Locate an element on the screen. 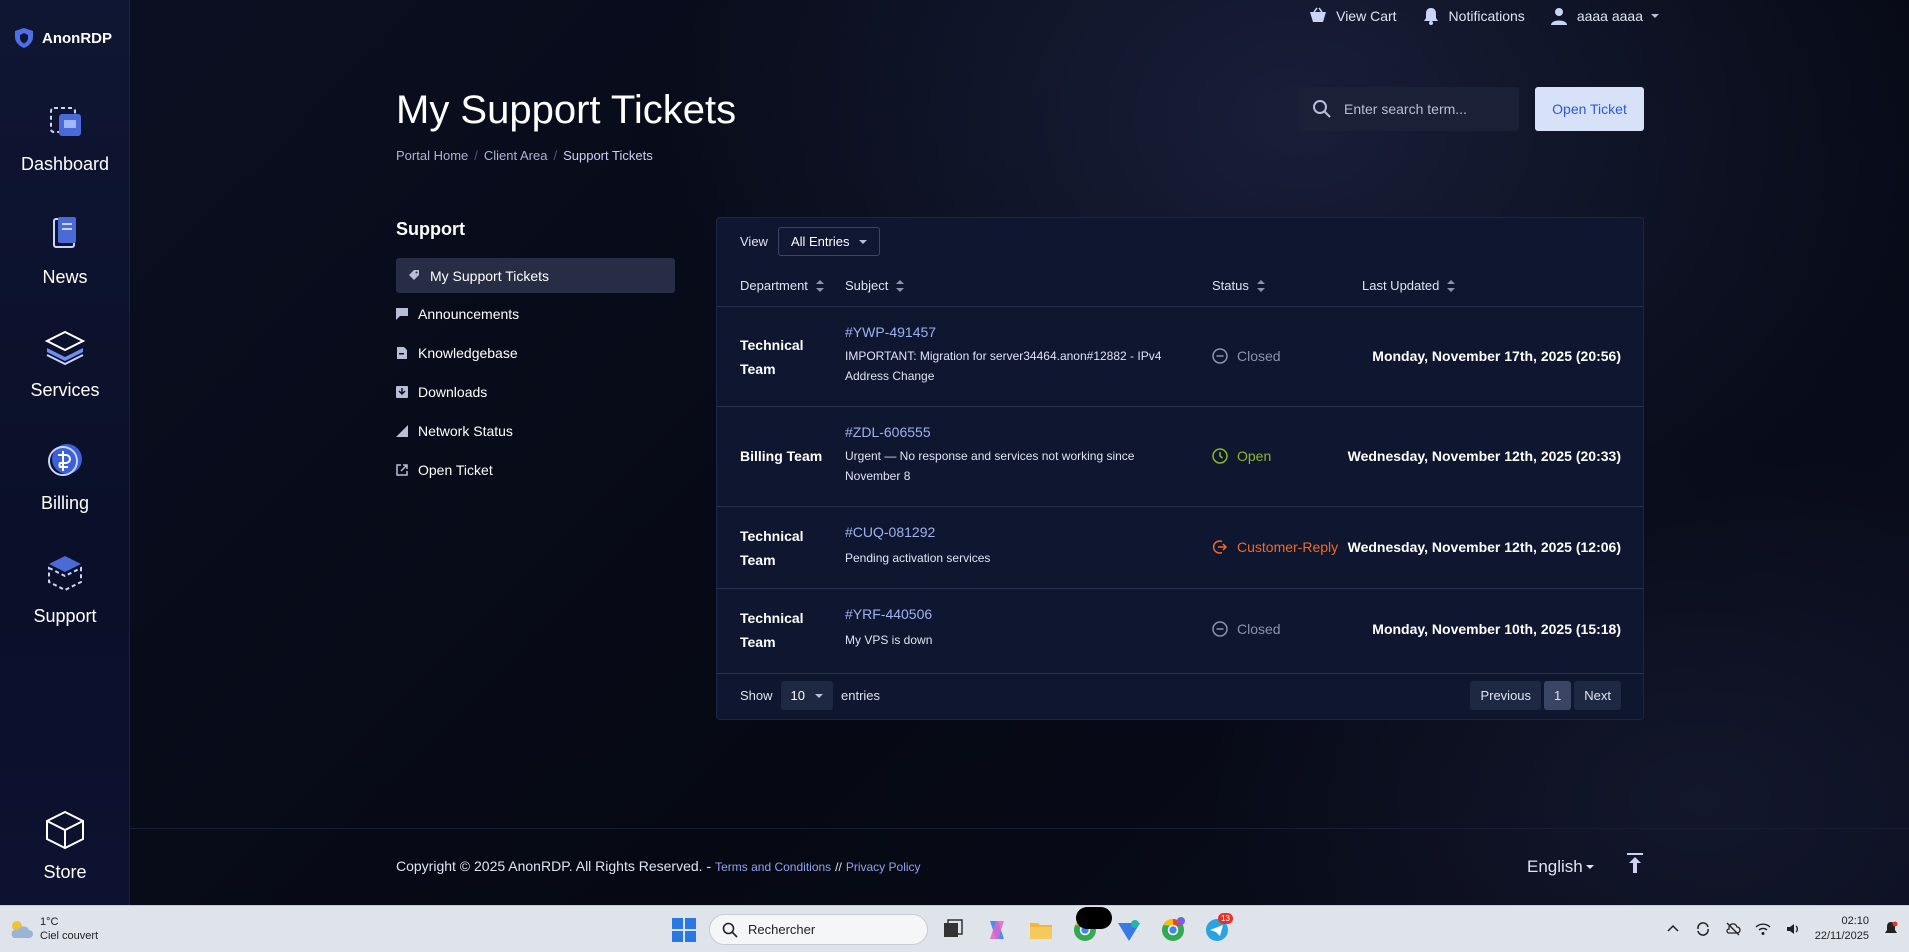 The height and width of the screenshot is (952, 1909). page-1-button: 1 is located at coordinates (1558, 695).